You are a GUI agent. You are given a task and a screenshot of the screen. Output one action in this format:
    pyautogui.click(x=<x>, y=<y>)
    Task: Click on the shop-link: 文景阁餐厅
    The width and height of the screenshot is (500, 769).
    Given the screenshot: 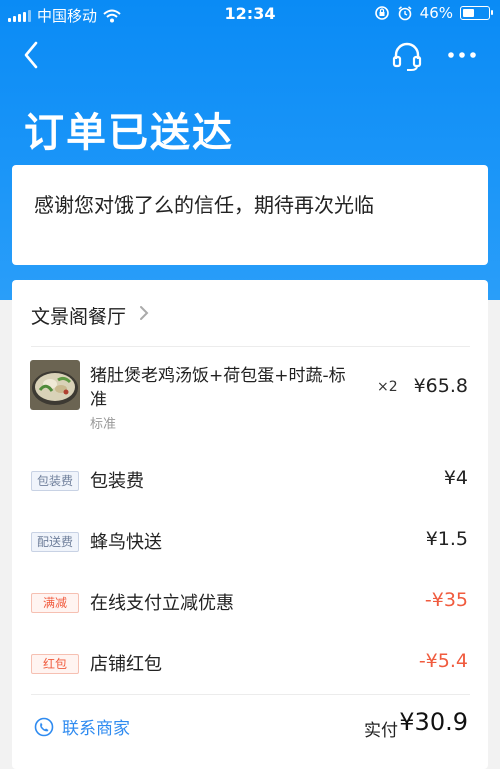 What is the action you would take?
    pyautogui.click(x=250, y=313)
    